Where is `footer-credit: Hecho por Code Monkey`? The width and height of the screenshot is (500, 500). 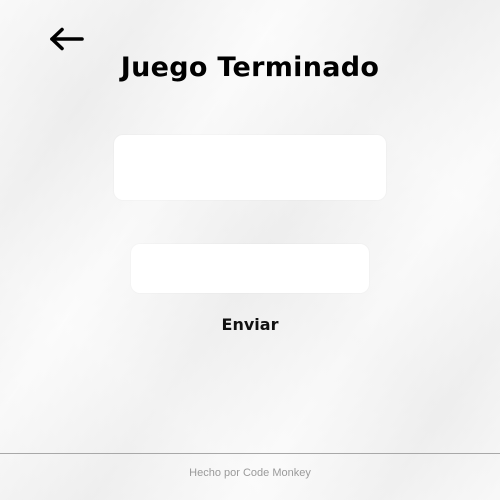
footer-credit: Hecho por Code Monkey is located at coordinates (250, 473).